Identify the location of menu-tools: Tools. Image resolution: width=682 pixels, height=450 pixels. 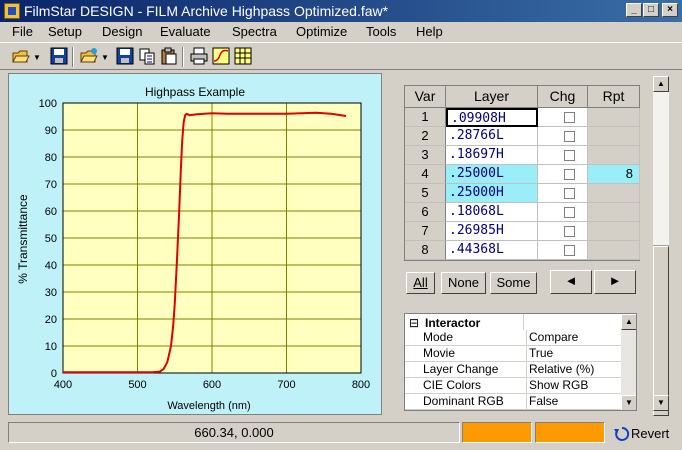
(381, 31).